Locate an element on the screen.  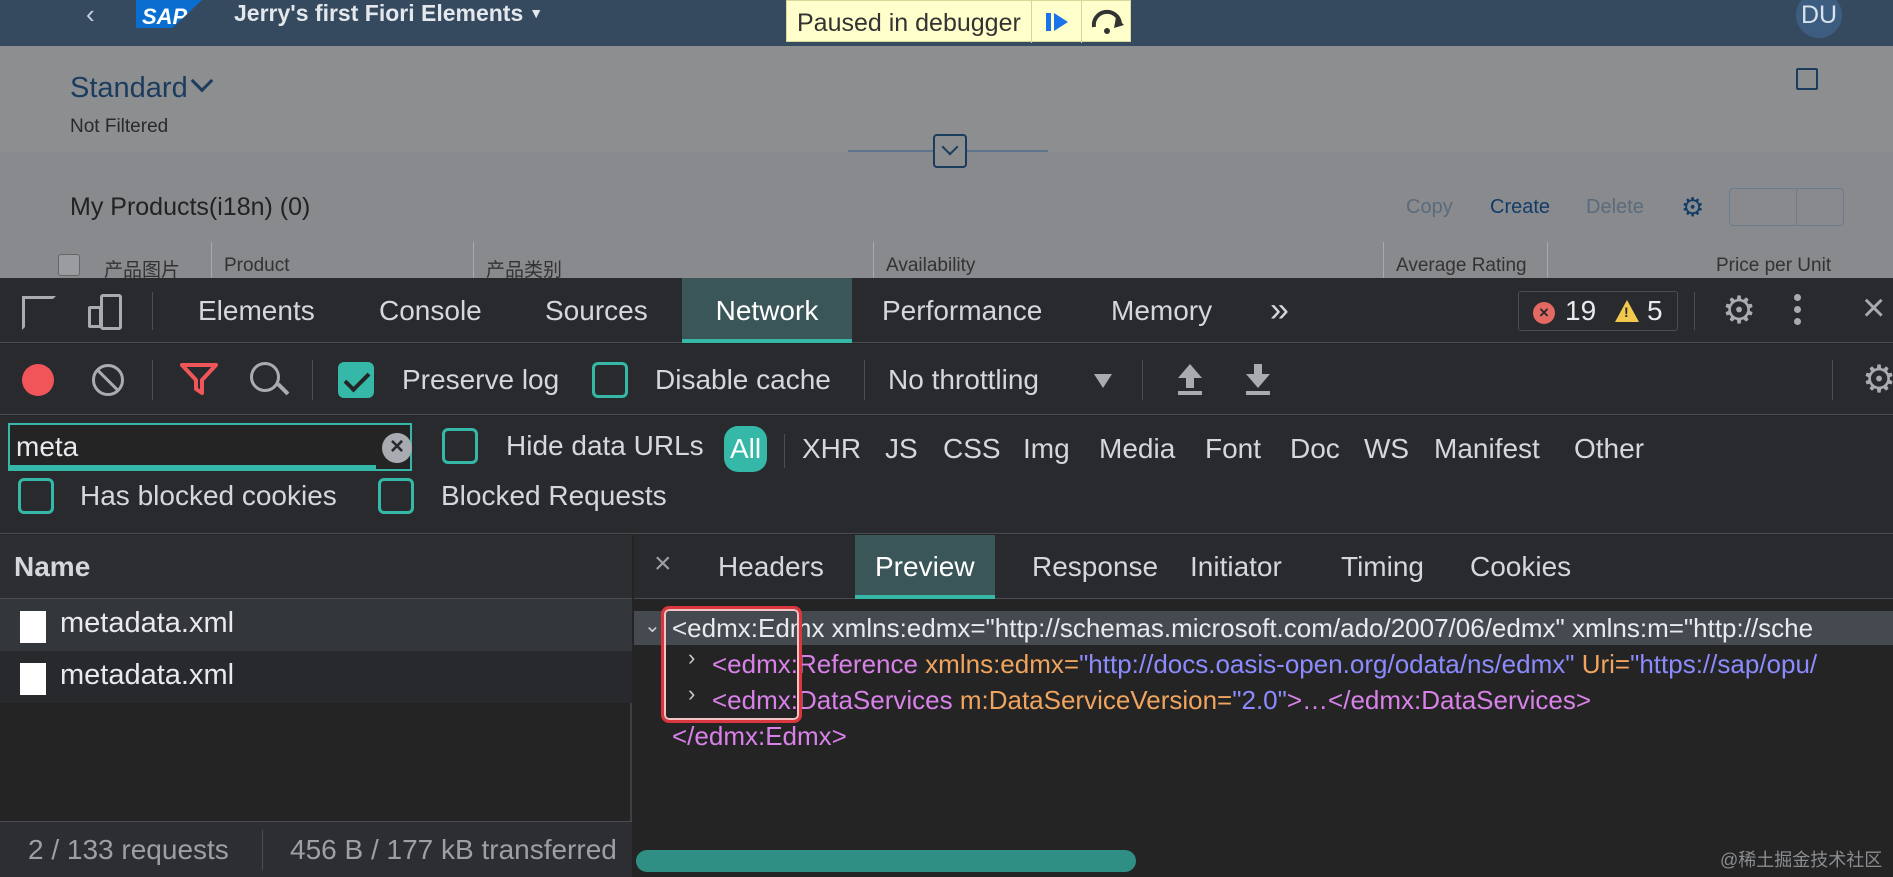
select-all-checkbox is located at coordinates (69, 265).